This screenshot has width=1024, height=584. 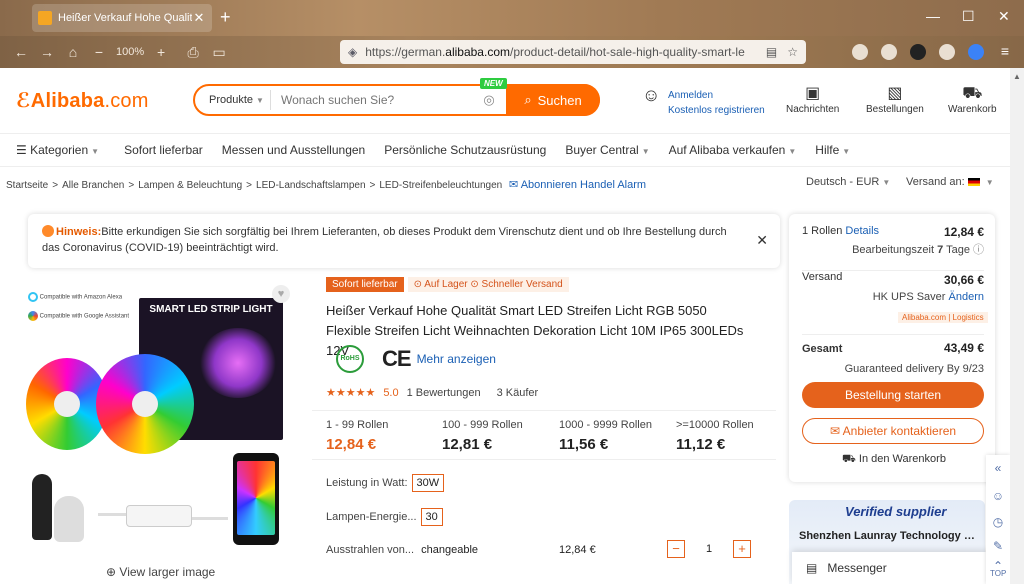 What do you see at coordinates (968, 16) in the screenshot?
I see `maximize-icon: ☐` at bounding box center [968, 16].